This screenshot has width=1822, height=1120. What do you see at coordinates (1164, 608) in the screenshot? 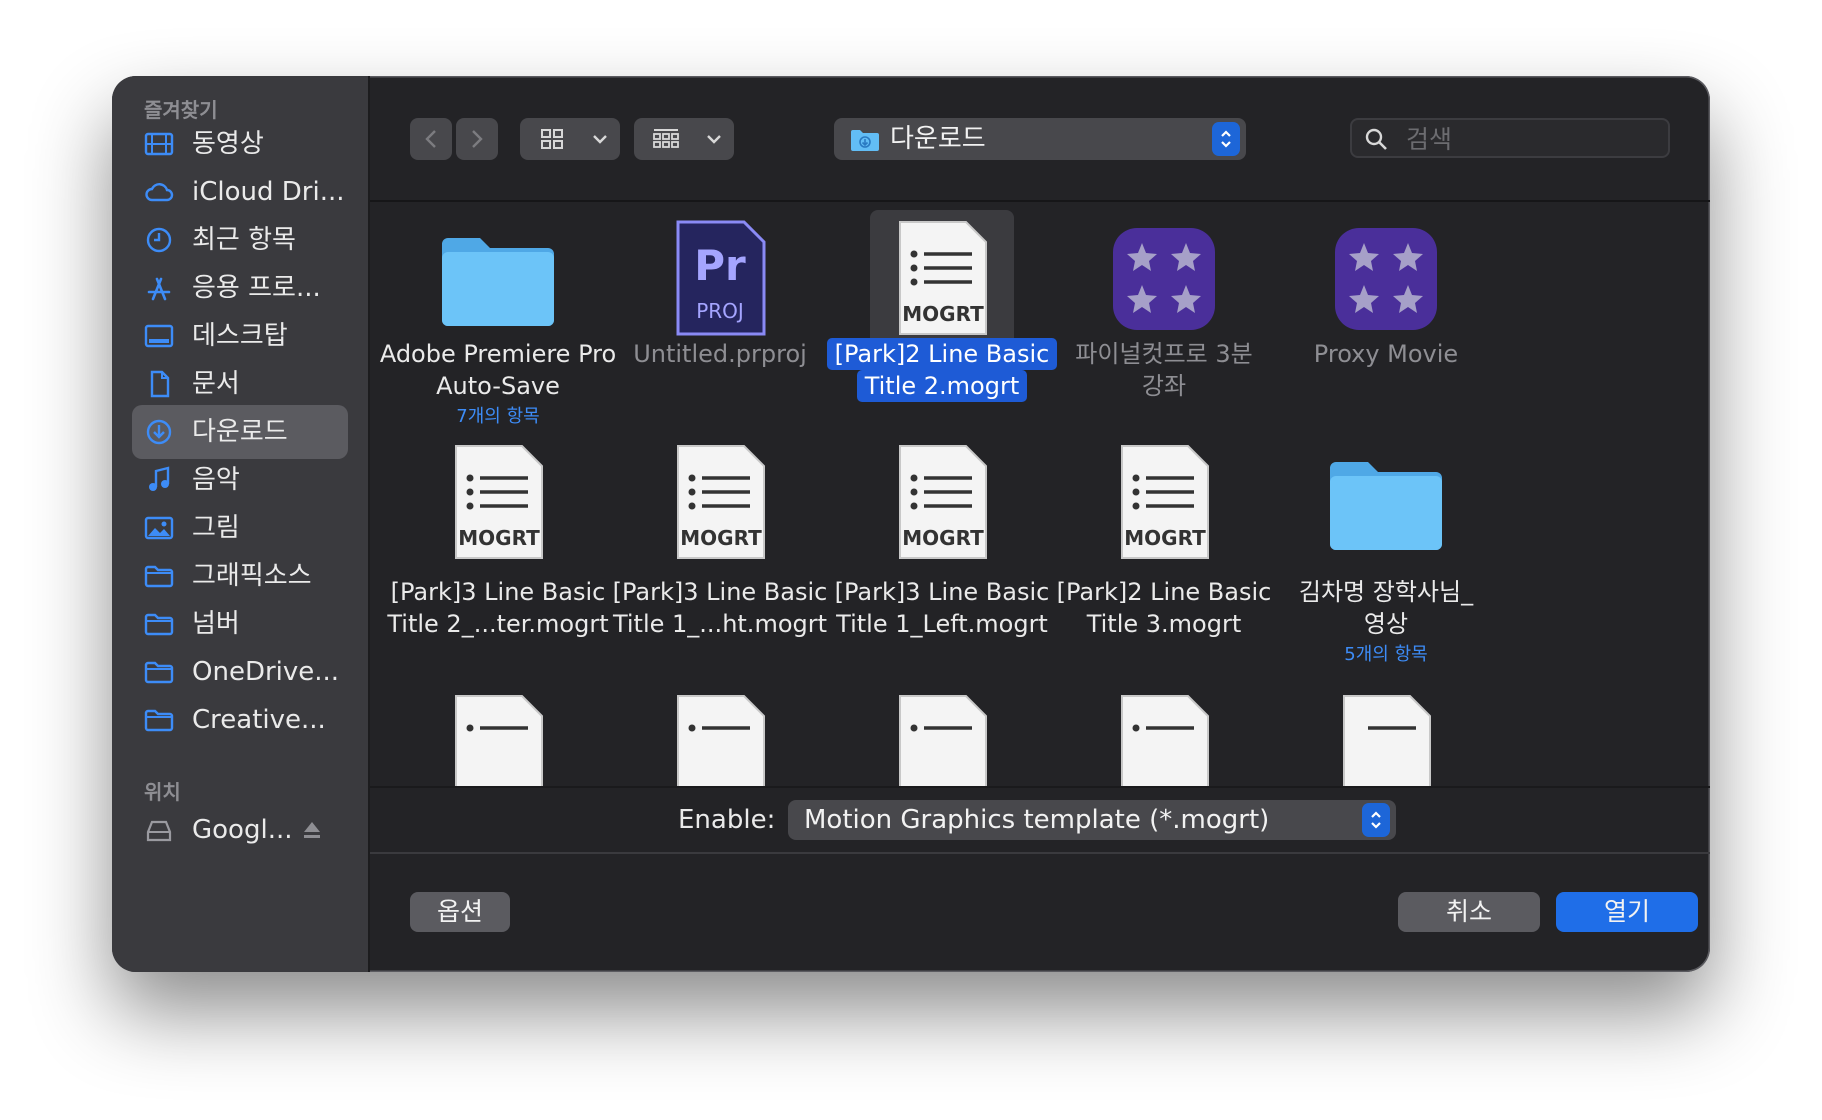
I see `file-name: [Park]2 Line Basic Title 3.mogrt` at bounding box center [1164, 608].